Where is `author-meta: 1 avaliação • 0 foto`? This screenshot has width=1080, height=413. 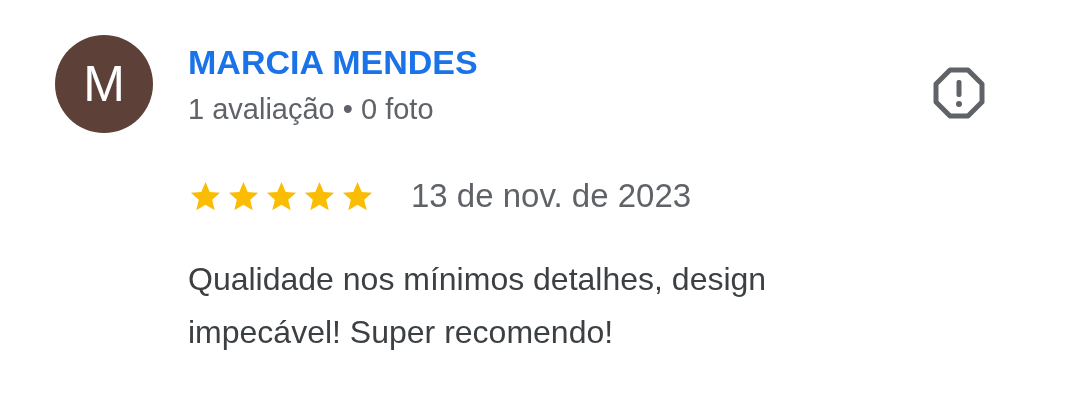 author-meta: 1 avaliação • 0 foto is located at coordinates (311, 109).